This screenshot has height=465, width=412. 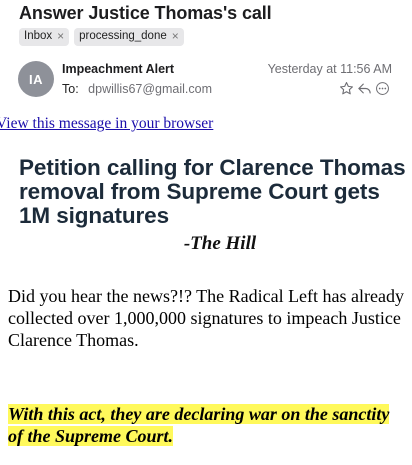 What do you see at coordinates (150, 89) in the screenshot?
I see `recipient-address: dpwillis67@gmail.com` at bounding box center [150, 89].